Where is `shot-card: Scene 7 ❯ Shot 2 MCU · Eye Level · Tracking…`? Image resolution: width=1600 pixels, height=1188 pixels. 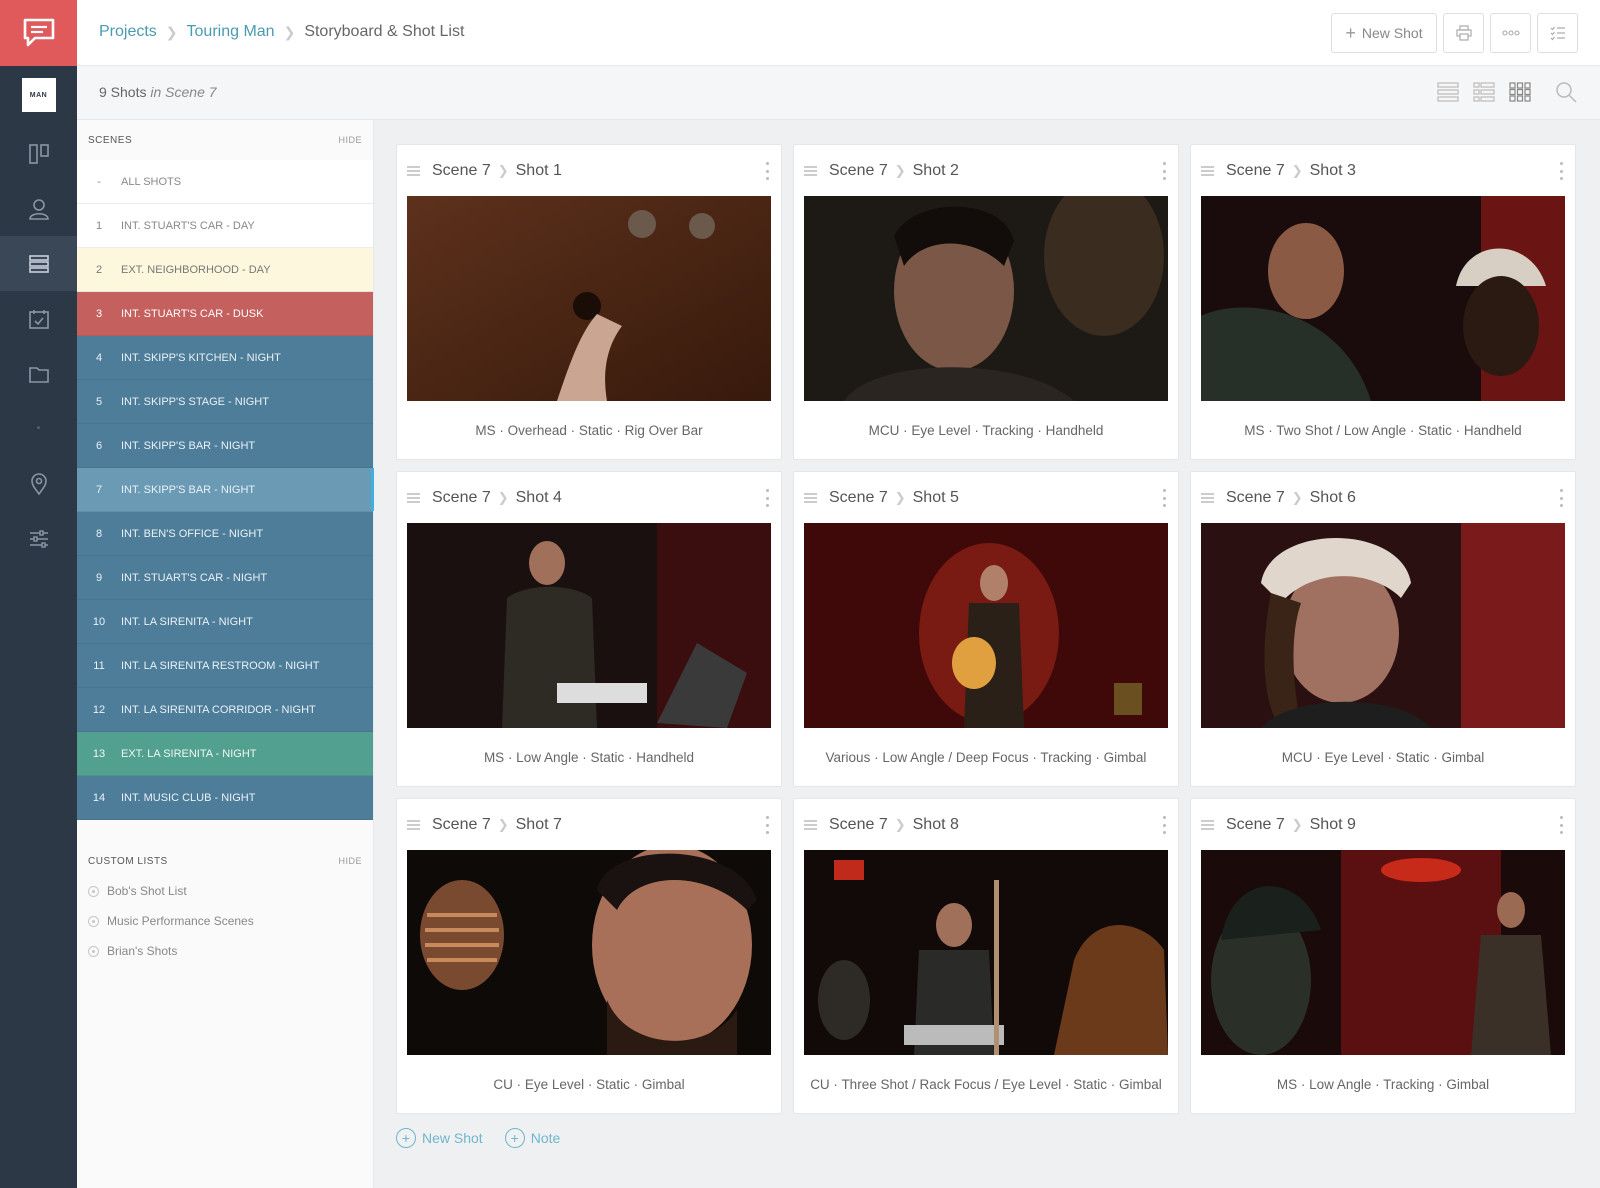 shot-card: Scene 7 ❯ Shot 2 MCU · Eye Level · Tracking… is located at coordinates (986, 302).